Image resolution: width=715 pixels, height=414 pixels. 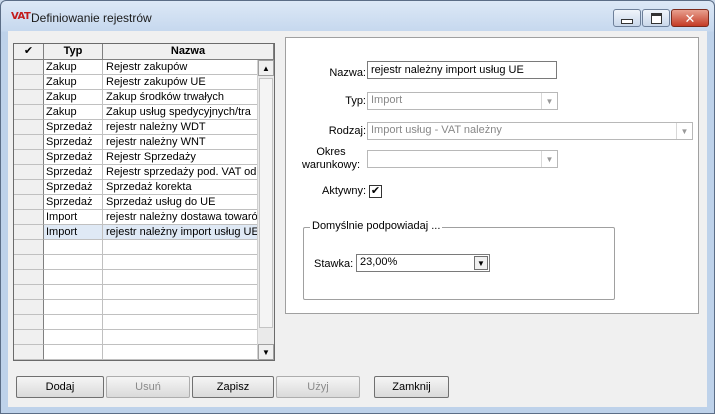 What do you see at coordinates (656, 18) in the screenshot?
I see `maximize-button` at bounding box center [656, 18].